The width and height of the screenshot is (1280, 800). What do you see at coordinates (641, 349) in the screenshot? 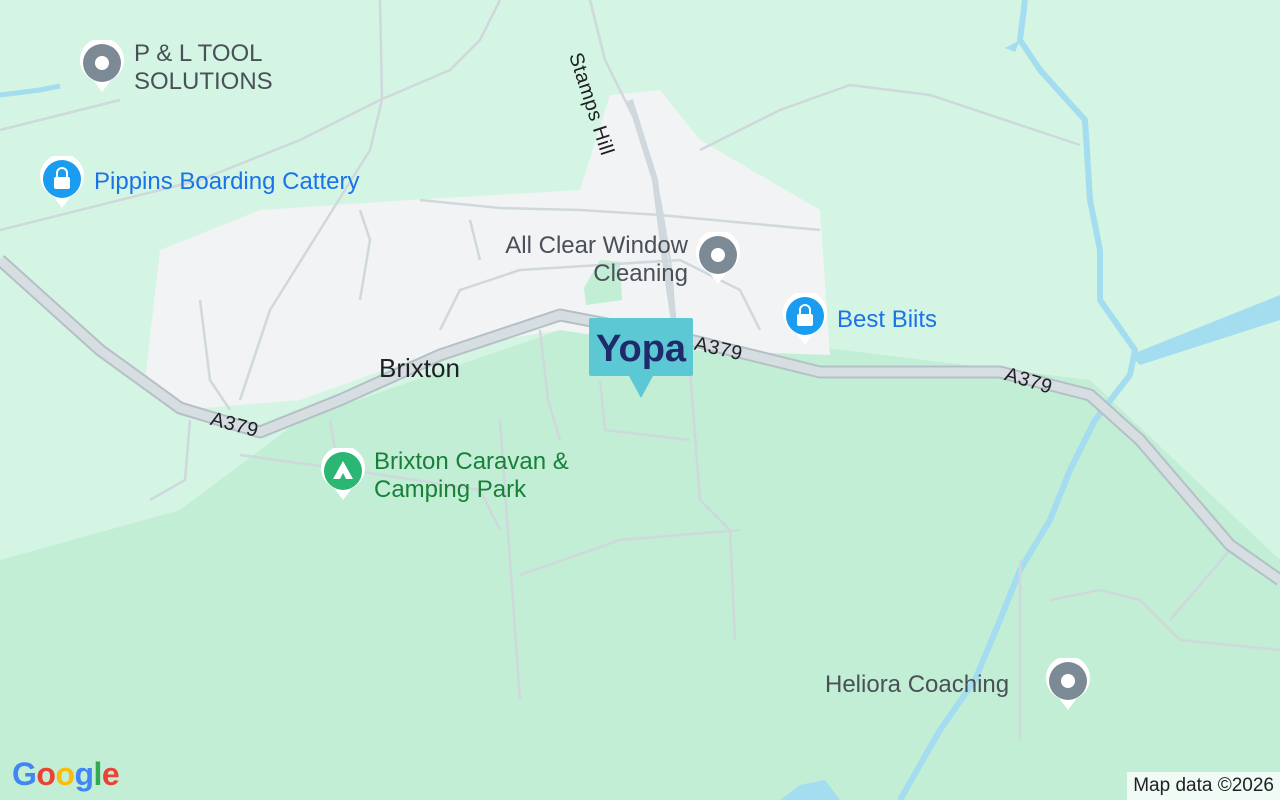
I see `brand-marker-text: Yopa` at bounding box center [641, 349].